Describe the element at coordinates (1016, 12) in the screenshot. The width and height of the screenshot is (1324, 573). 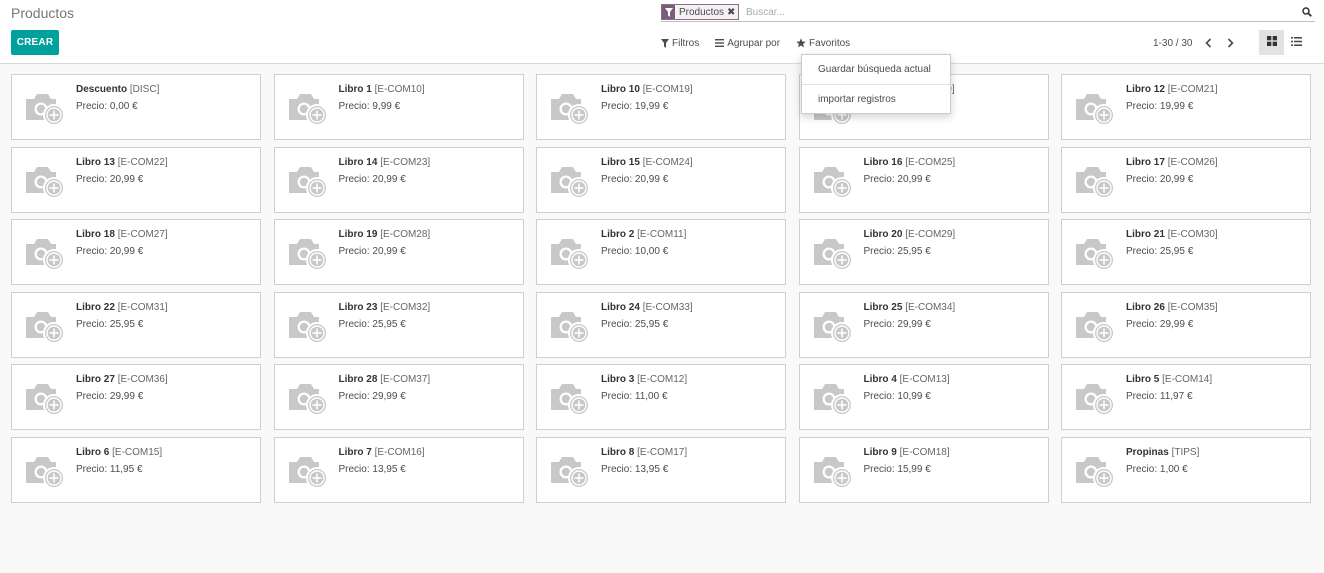
I see `search-input` at that location.